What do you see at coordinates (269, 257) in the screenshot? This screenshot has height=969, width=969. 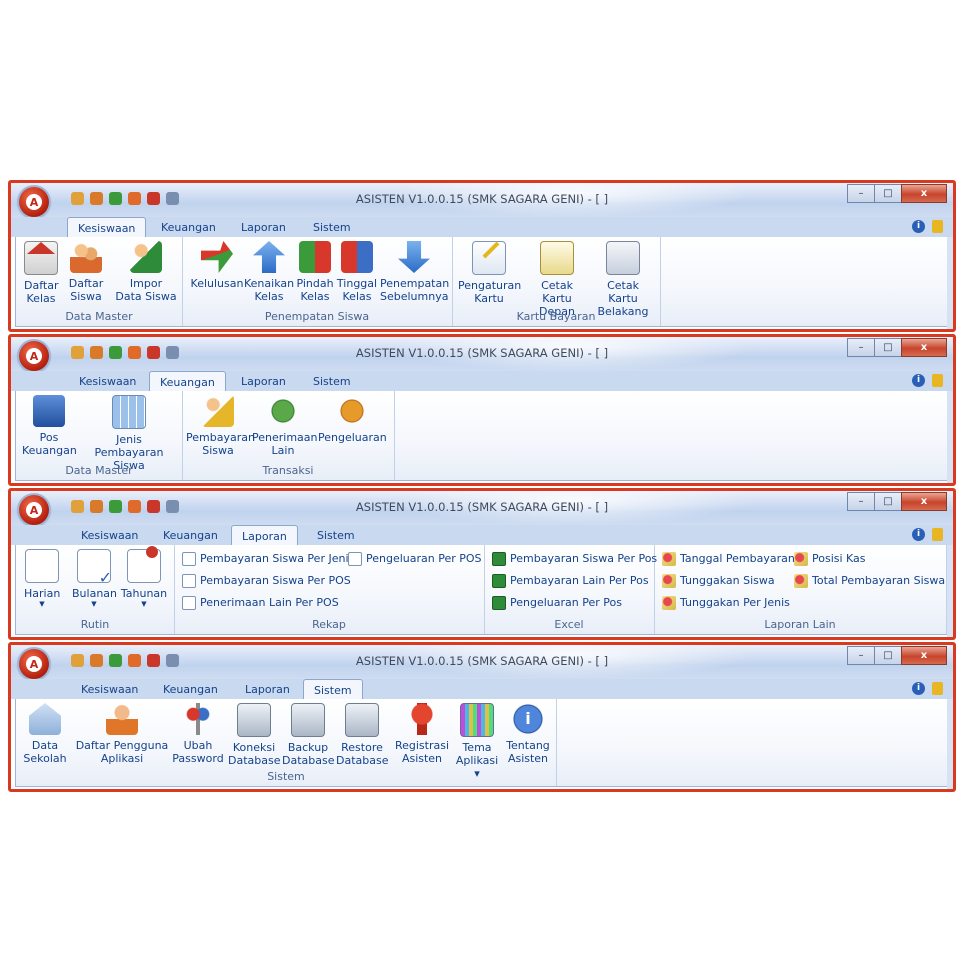 I see `promote-arrow-icon` at bounding box center [269, 257].